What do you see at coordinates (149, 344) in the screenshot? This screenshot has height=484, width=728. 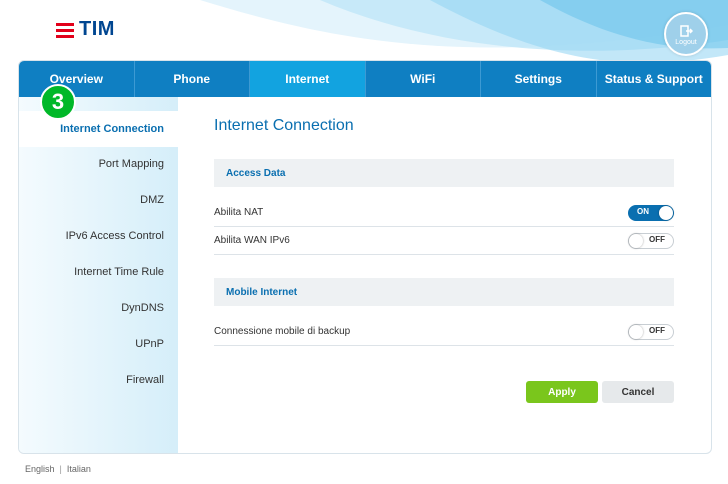 I see `sidebar-item-upnp: UPnP` at bounding box center [149, 344].